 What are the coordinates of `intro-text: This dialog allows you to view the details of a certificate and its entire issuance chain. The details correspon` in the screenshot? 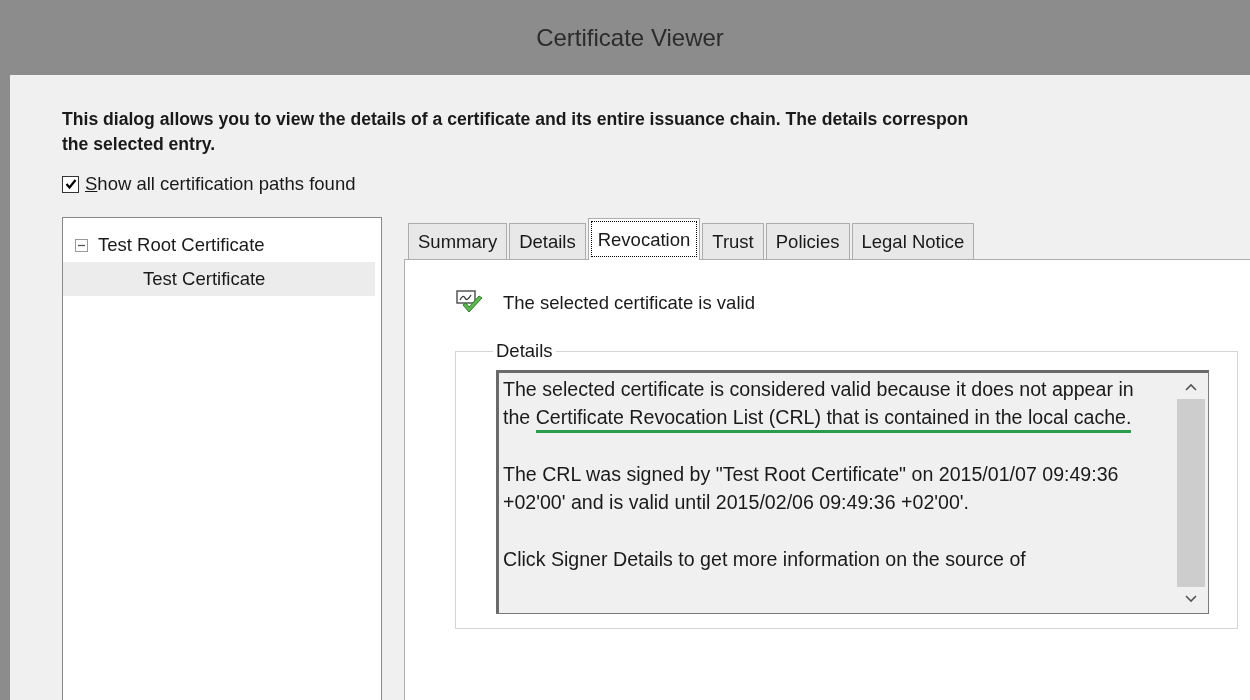 It's located at (516, 119).